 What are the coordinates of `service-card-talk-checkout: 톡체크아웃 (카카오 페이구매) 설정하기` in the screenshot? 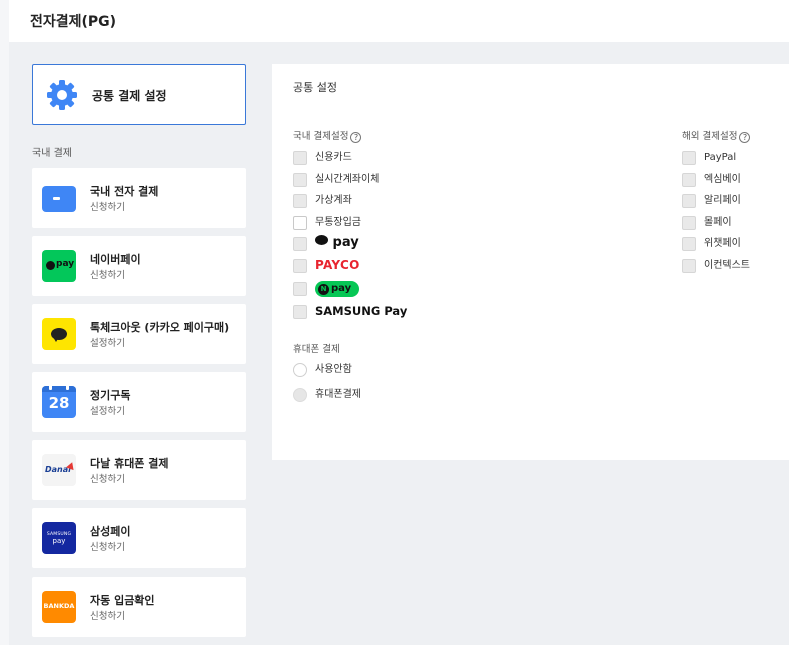 It's located at (139, 334).